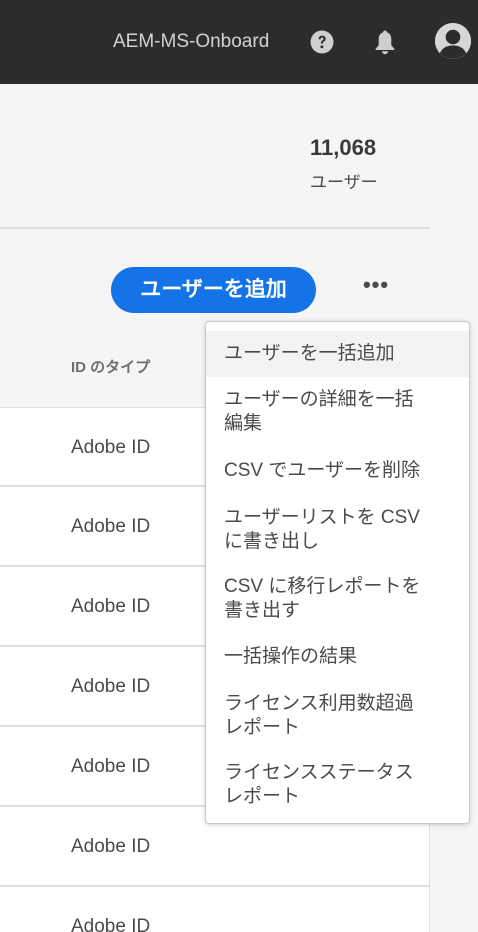 The image size is (478, 932). Describe the element at coordinates (215, 228) in the screenshot. I see `divider` at that location.